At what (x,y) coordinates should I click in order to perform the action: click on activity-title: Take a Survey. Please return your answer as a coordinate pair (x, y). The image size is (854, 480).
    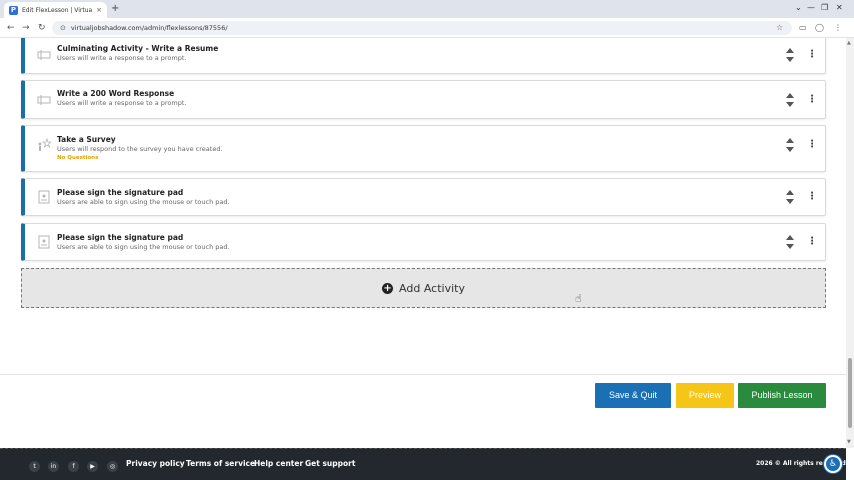
    Looking at the image, I should click on (86, 139).